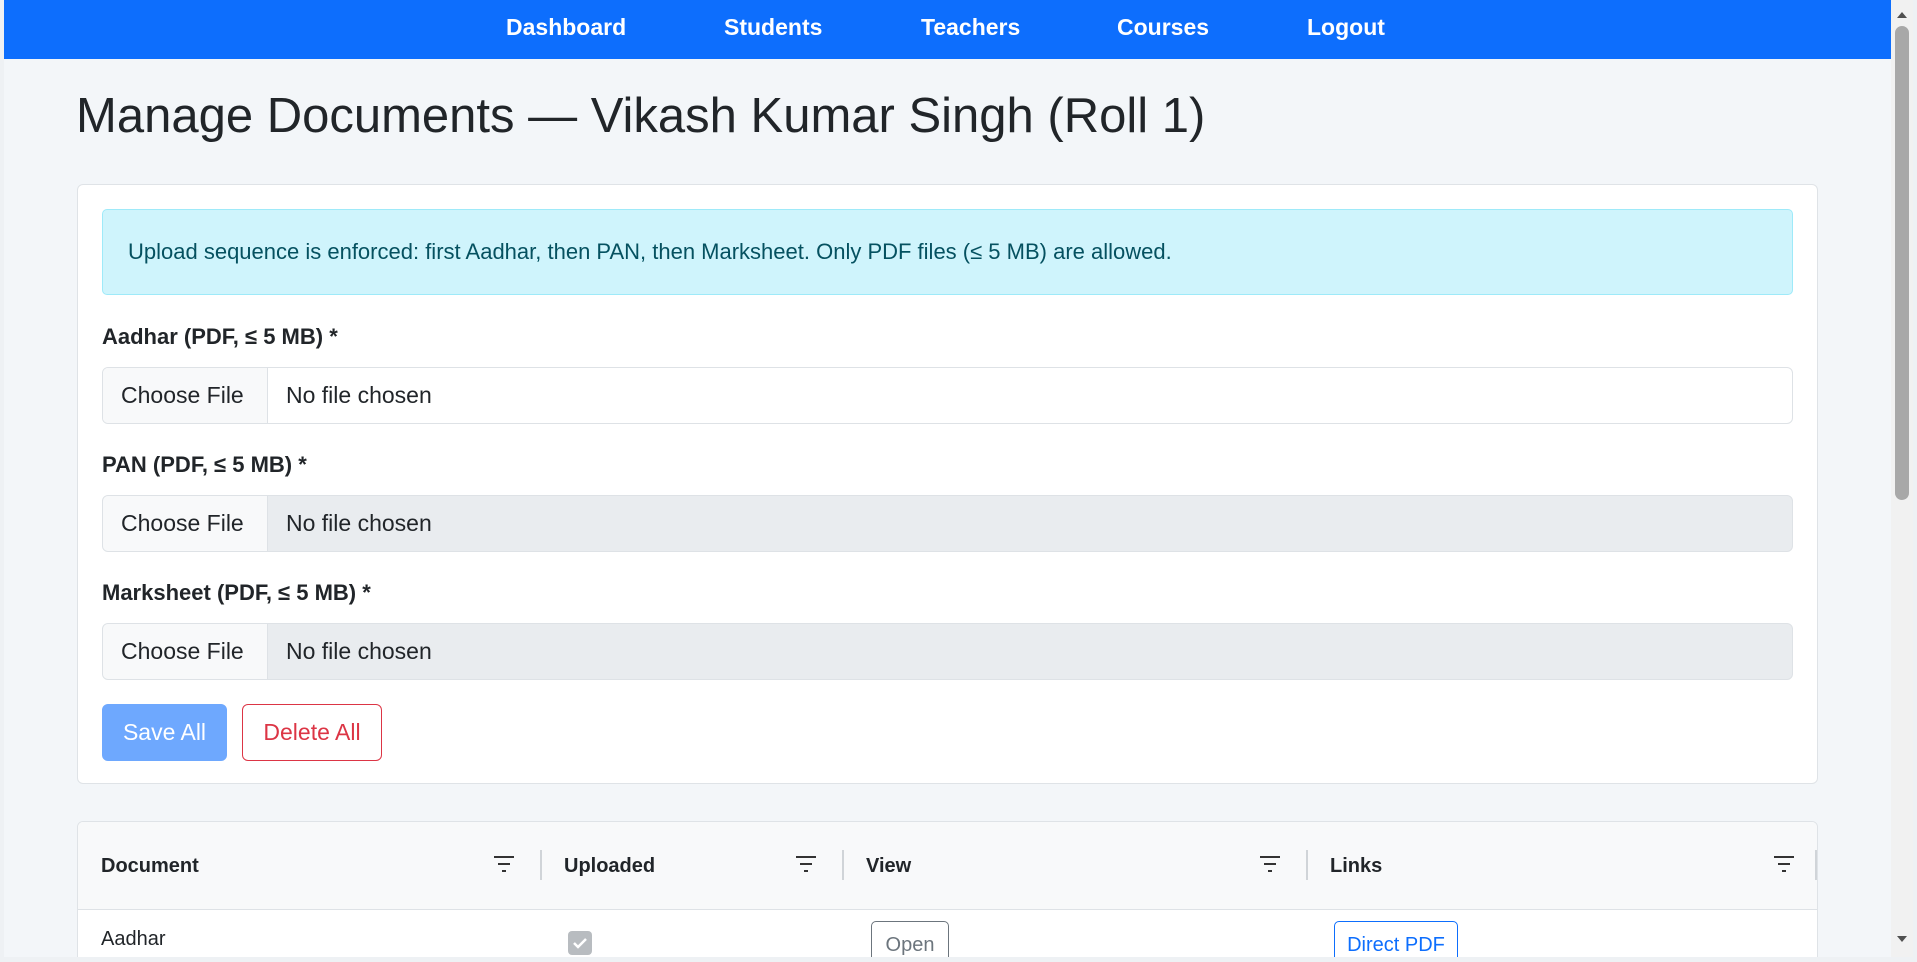  Describe the element at coordinates (609, 866) in the screenshot. I see `column-header-uploaded: Uploaded` at that location.